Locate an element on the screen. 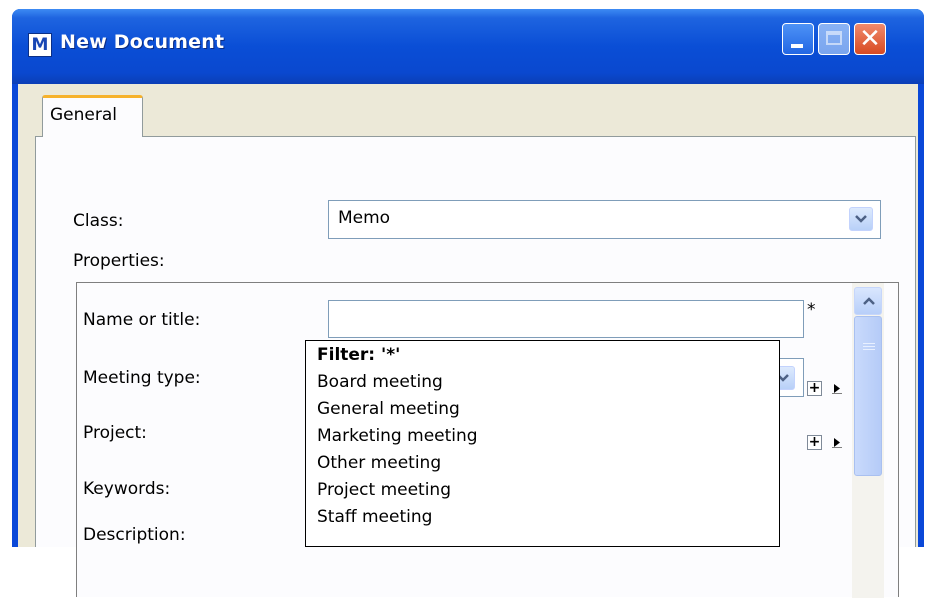 The height and width of the screenshot is (598, 926). class-select: Memo is located at coordinates (604, 219).